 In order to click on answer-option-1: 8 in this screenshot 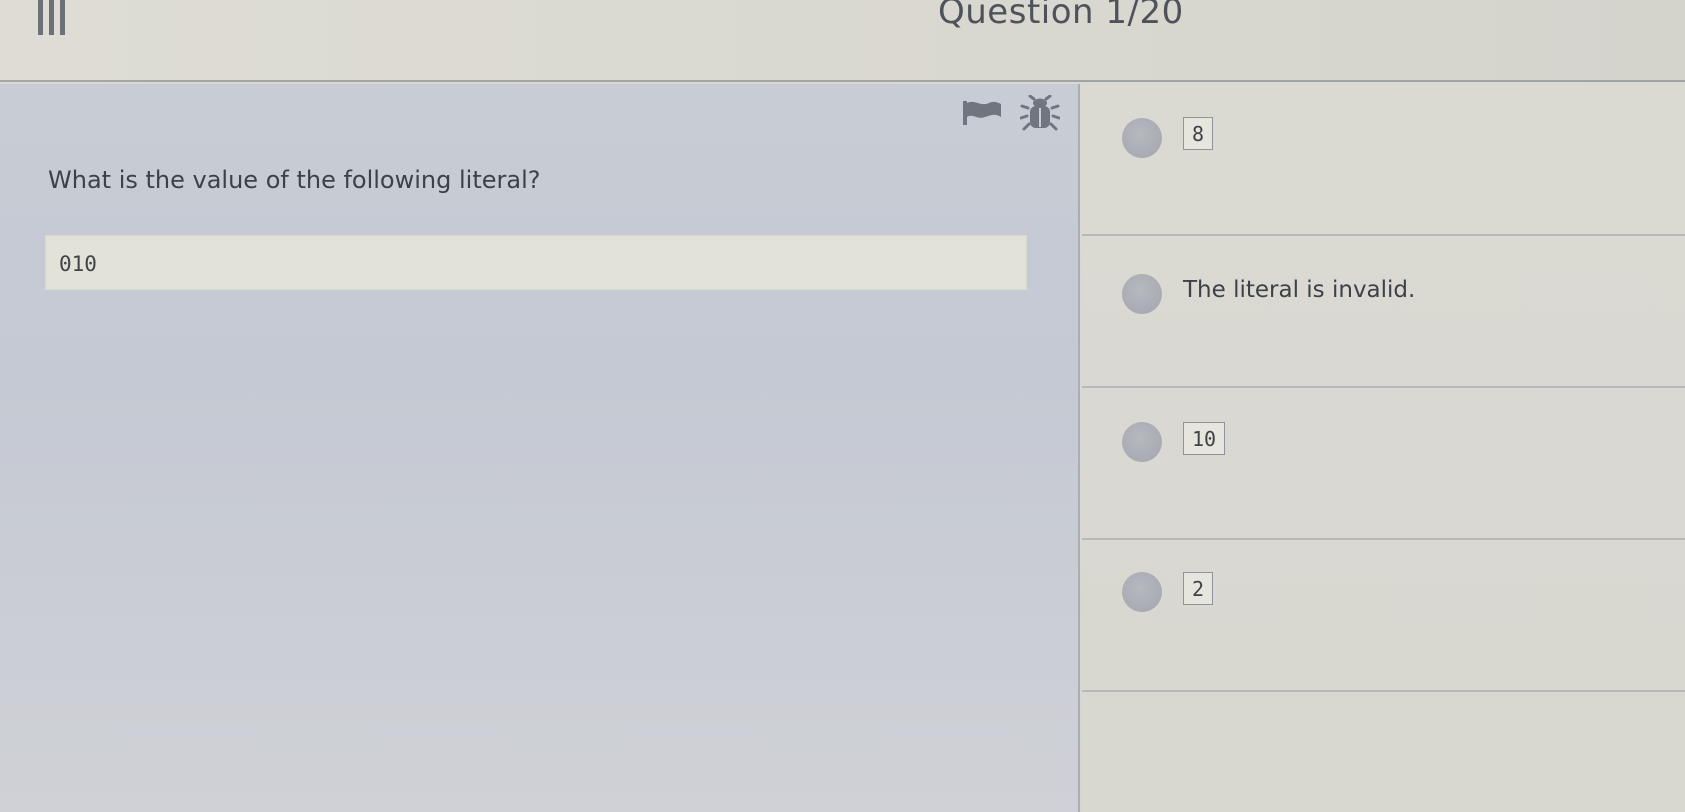, I will do `click(1383, 160)`.